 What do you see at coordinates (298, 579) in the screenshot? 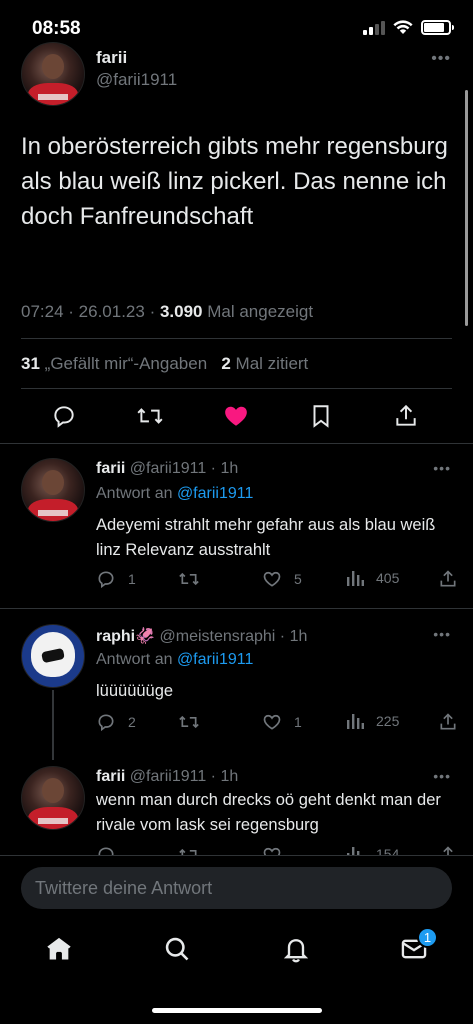
I see `like-count: 5` at bounding box center [298, 579].